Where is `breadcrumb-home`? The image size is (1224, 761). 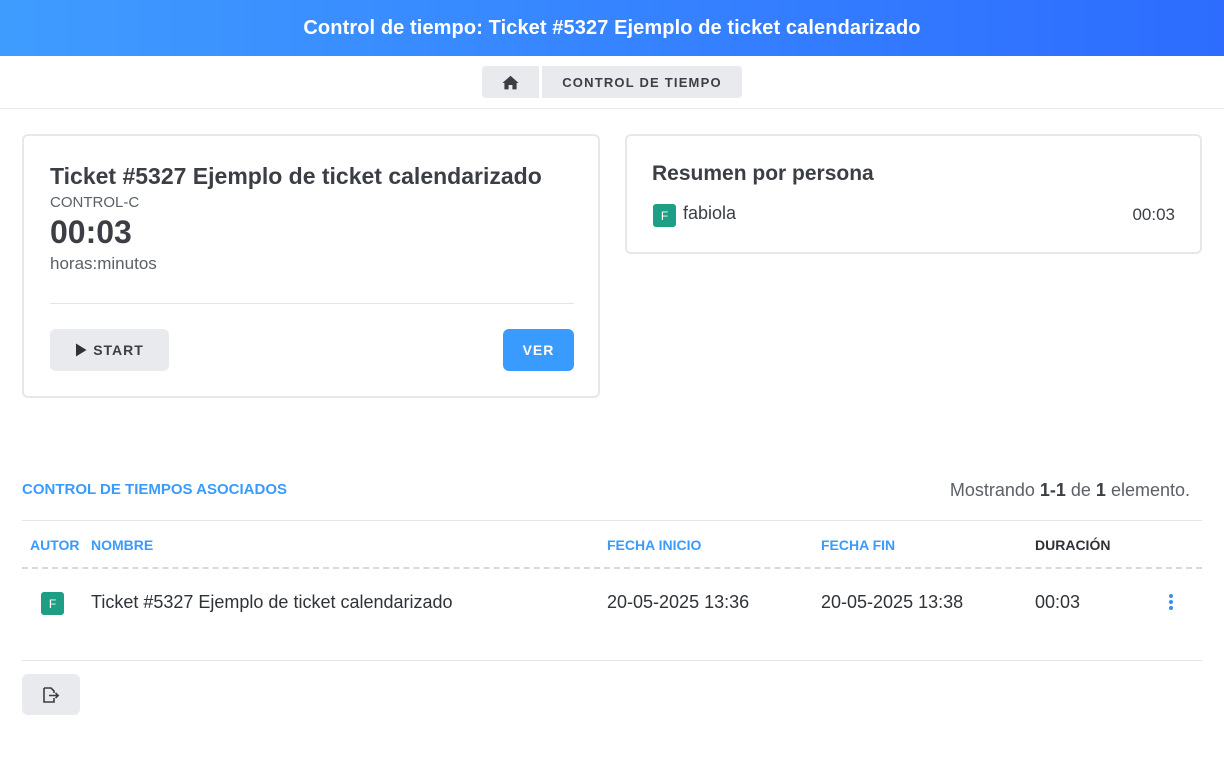
breadcrumb-home is located at coordinates (510, 82).